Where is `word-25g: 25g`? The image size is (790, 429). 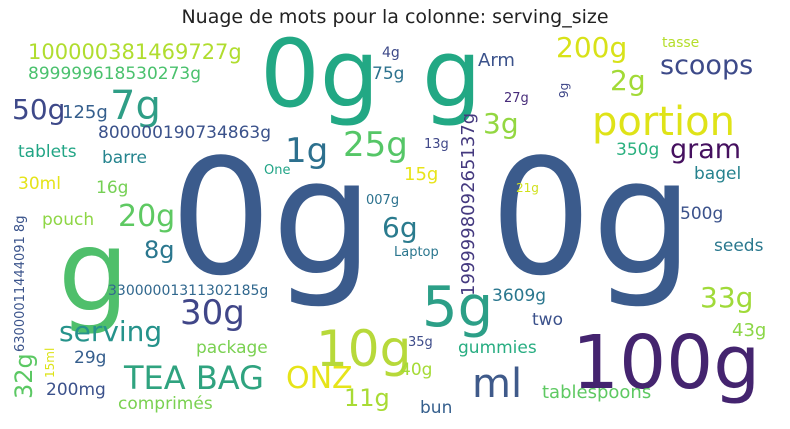
word-25g: 25g is located at coordinates (375, 145).